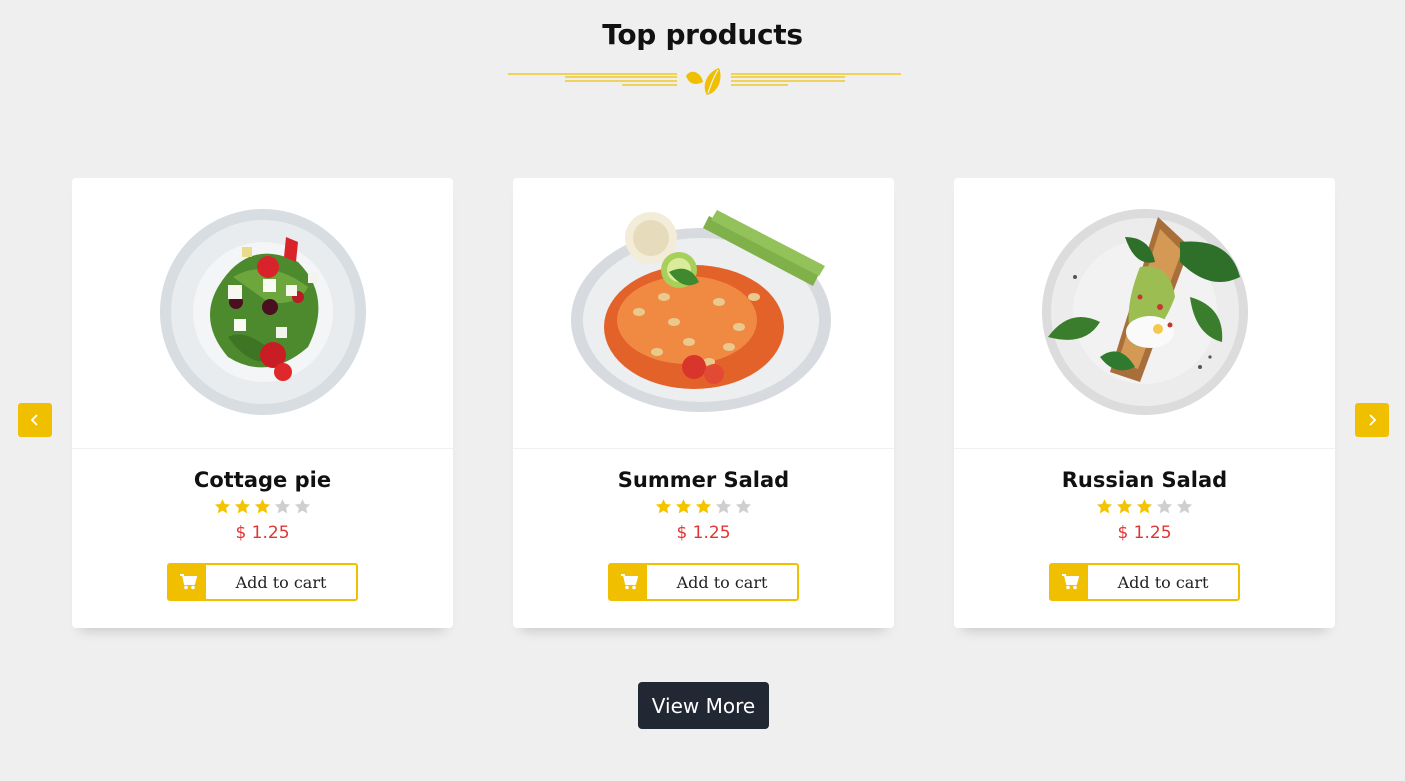 This screenshot has height=781, width=1405. What do you see at coordinates (703, 705) in the screenshot?
I see `view-more-button: View More` at bounding box center [703, 705].